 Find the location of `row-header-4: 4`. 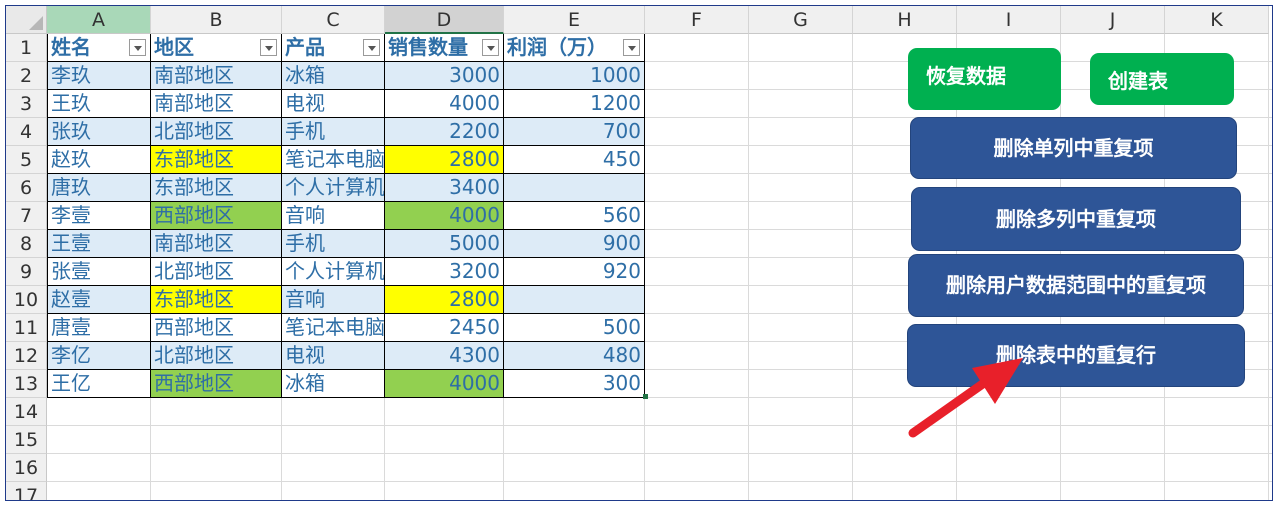

row-header-4: 4 is located at coordinates (26, 132).